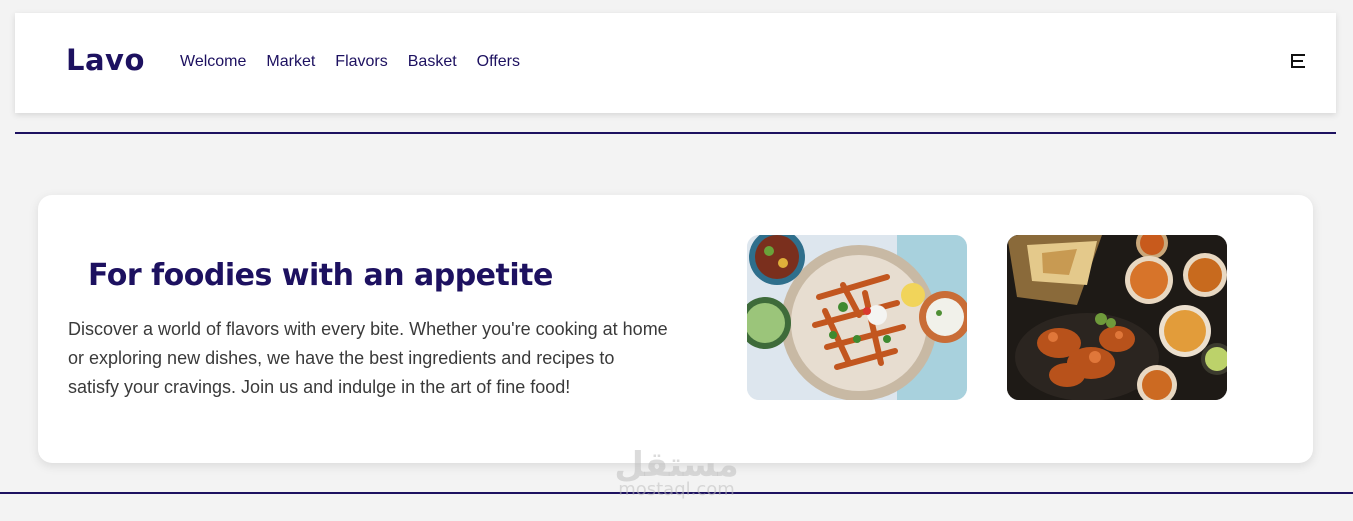 This screenshot has height=521, width=1353. What do you see at coordinates (320, 275) in the screenshot?
I see `hero-title: For foodies with an appetite` at bounding box center [320, 275].